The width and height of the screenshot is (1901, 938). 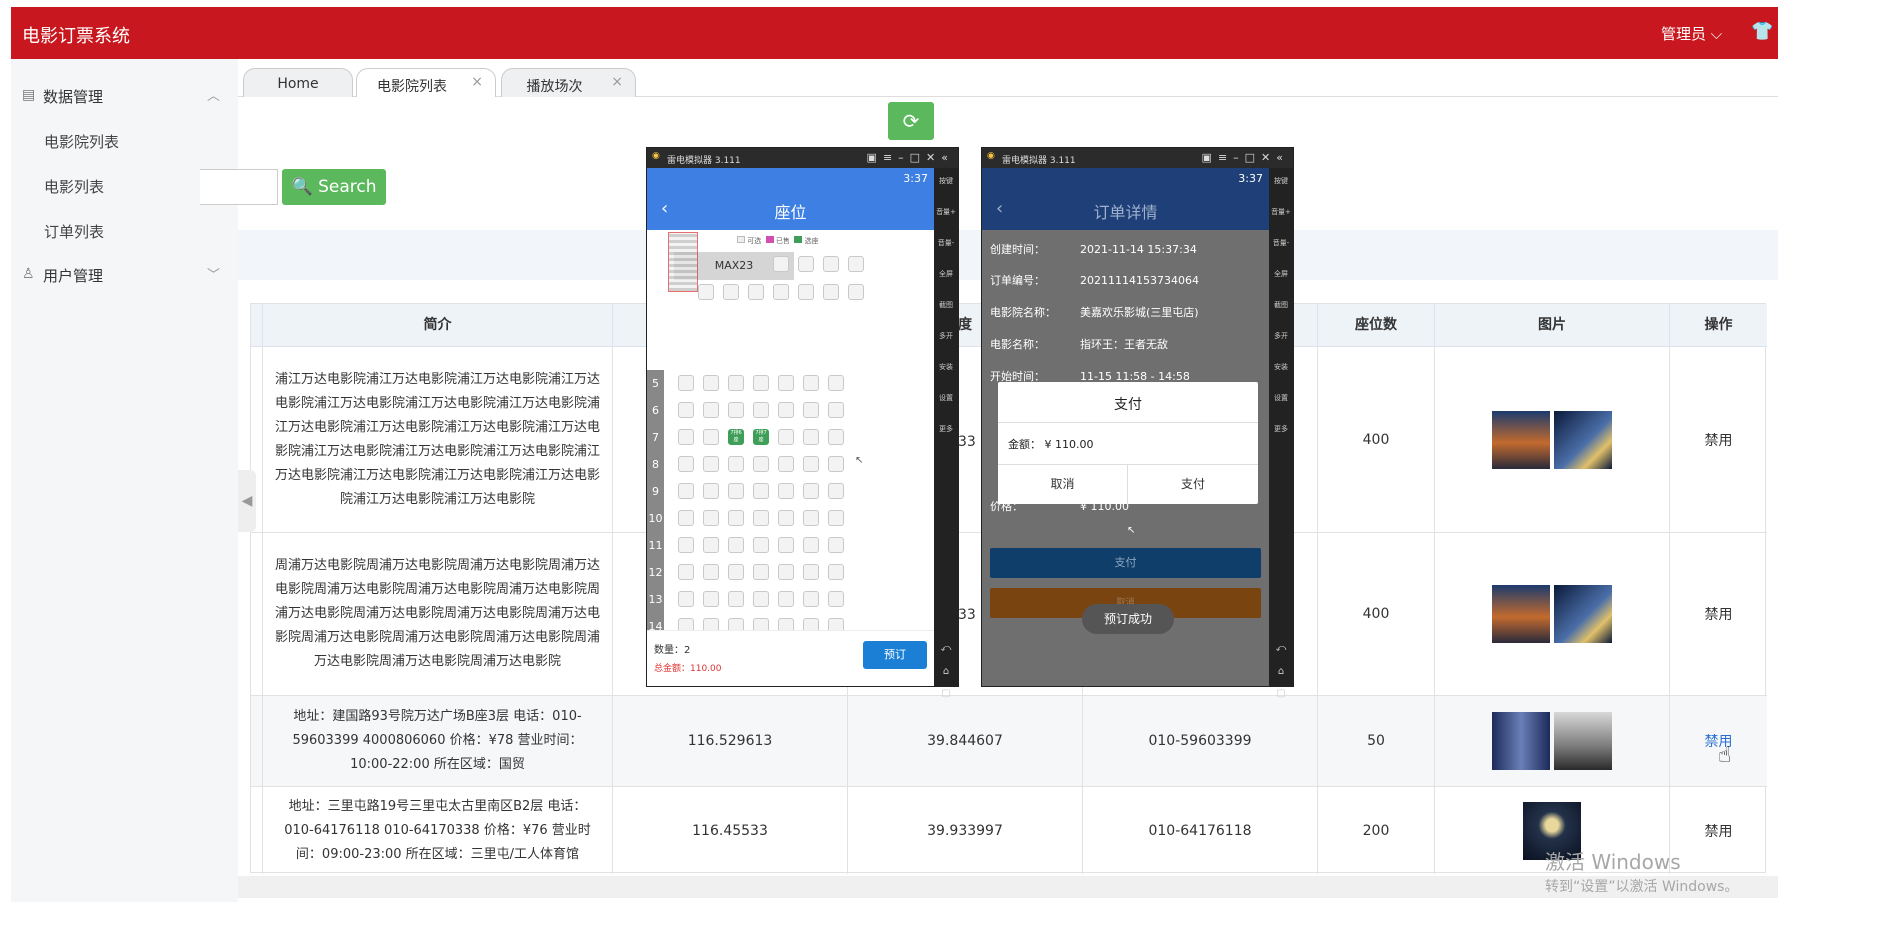 I want to click on home-nav-icon: ⌂, so click(x=1281, y=671).